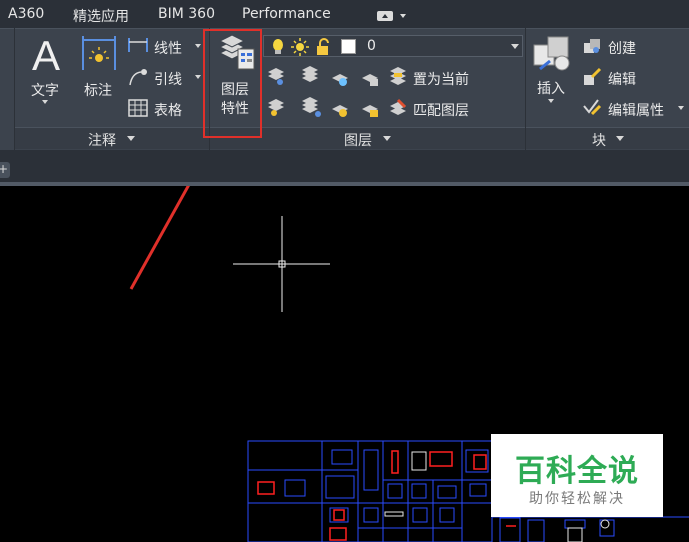 This screenshot has width=689, height=542. What do you see at coordinates (599, 141) in the screenshot?
I see `block-panel-title: 块` at bounding box center [599, 141].